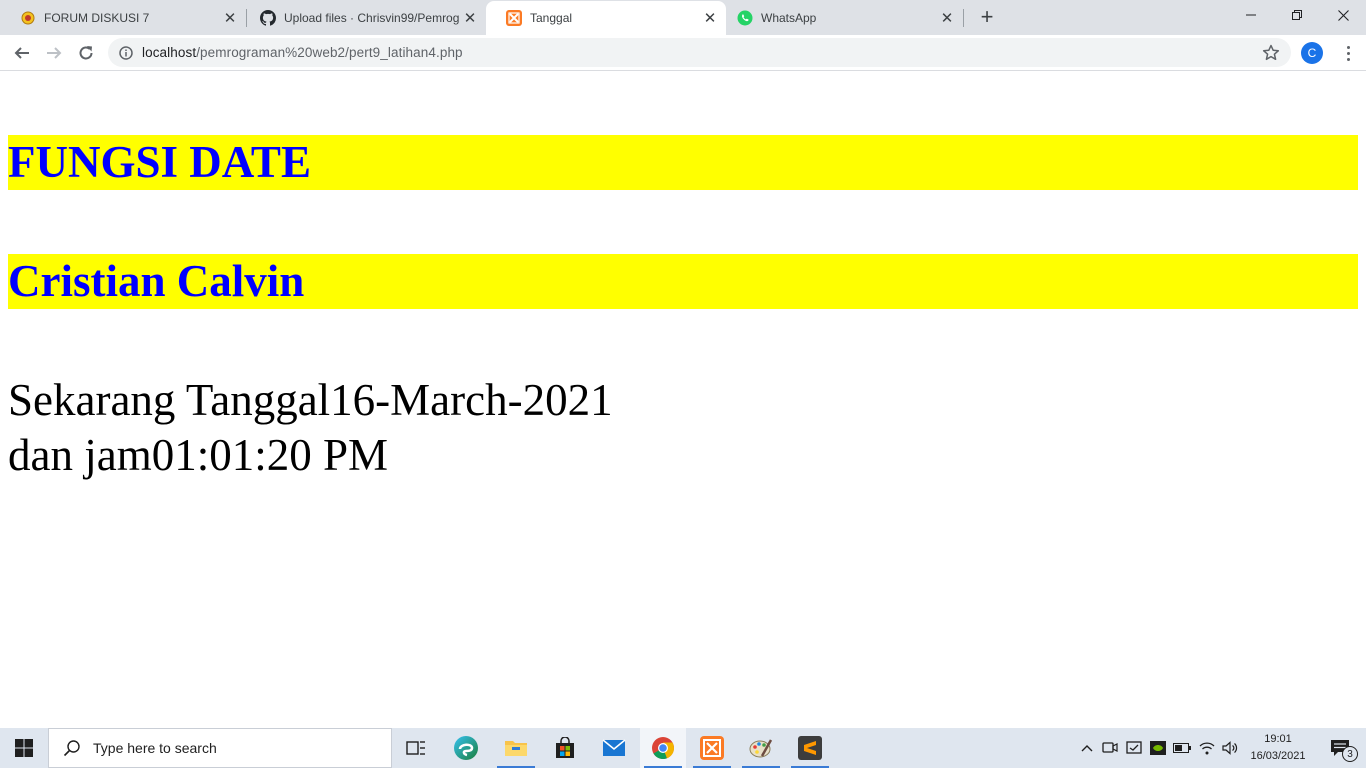  What do you see at coordinates (1134, 748) in the screenshot?
I see `feedback-icon` at bounding box center [1134, 748].